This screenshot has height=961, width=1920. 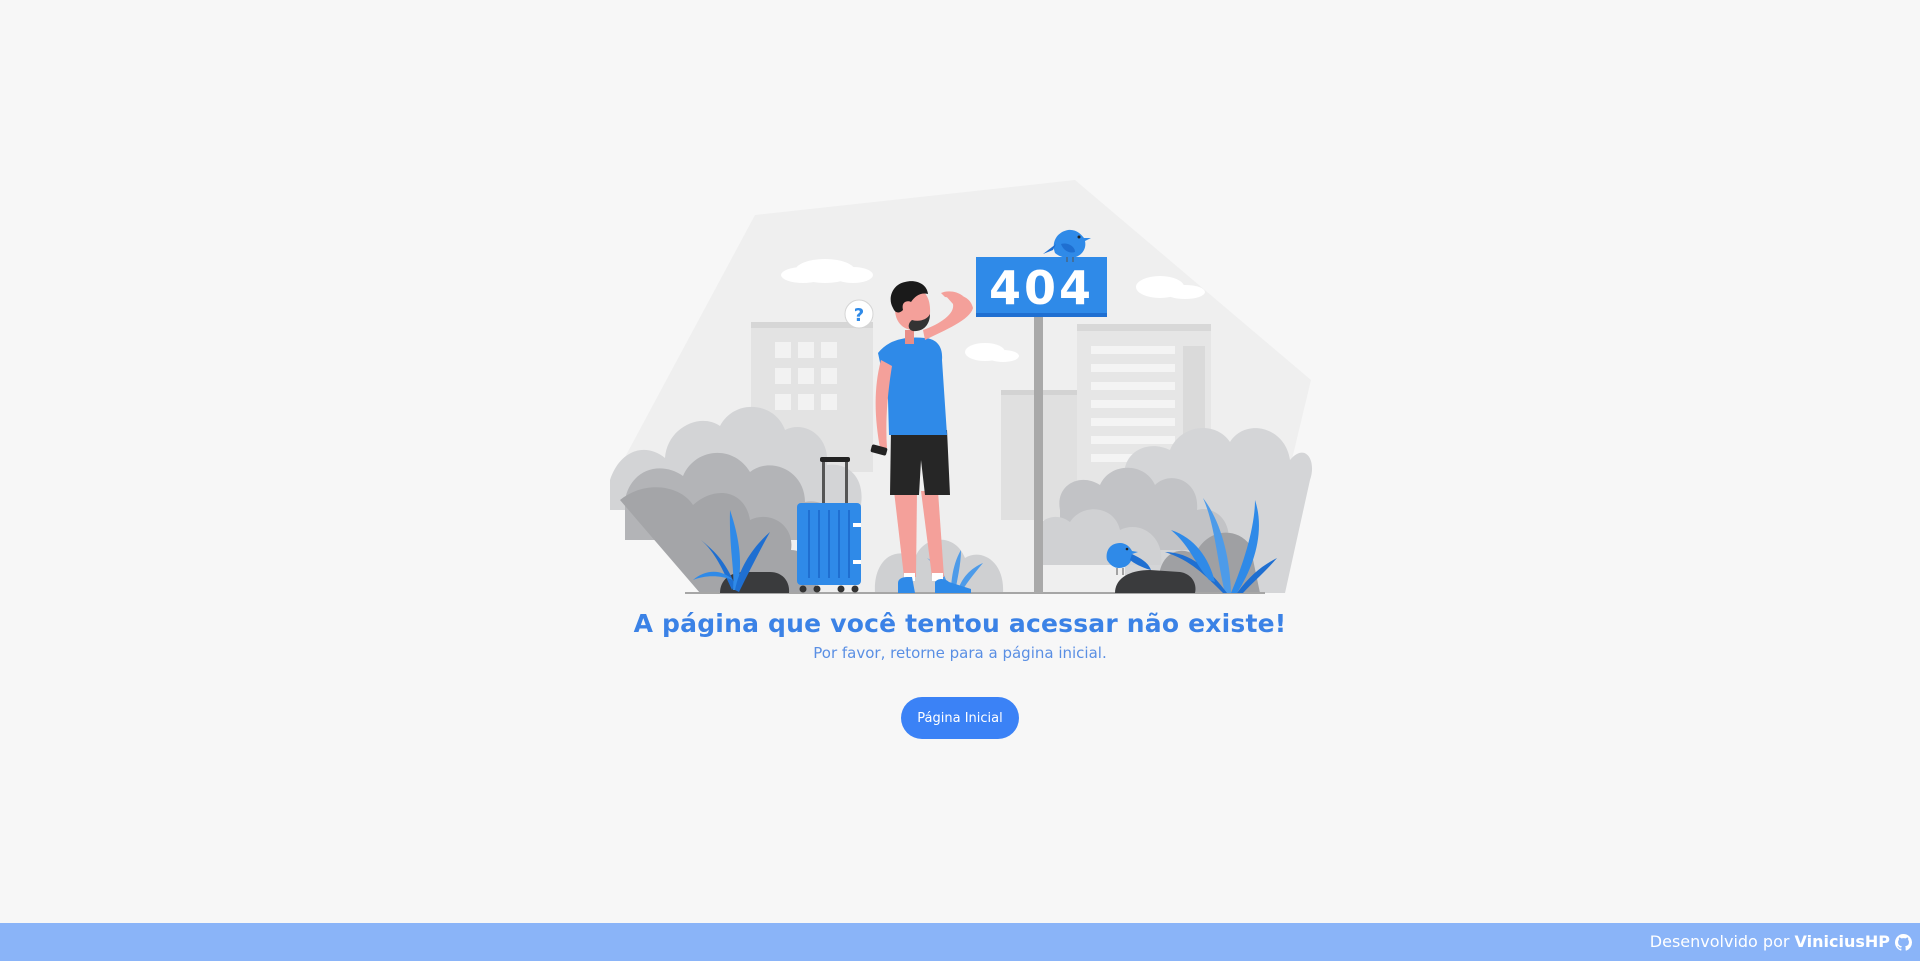 What do you see at coordinates (960, 942) in the screenshot?
I see `footer: Desenvolvido por ViniciusHP` at bounding box center [960, 942].